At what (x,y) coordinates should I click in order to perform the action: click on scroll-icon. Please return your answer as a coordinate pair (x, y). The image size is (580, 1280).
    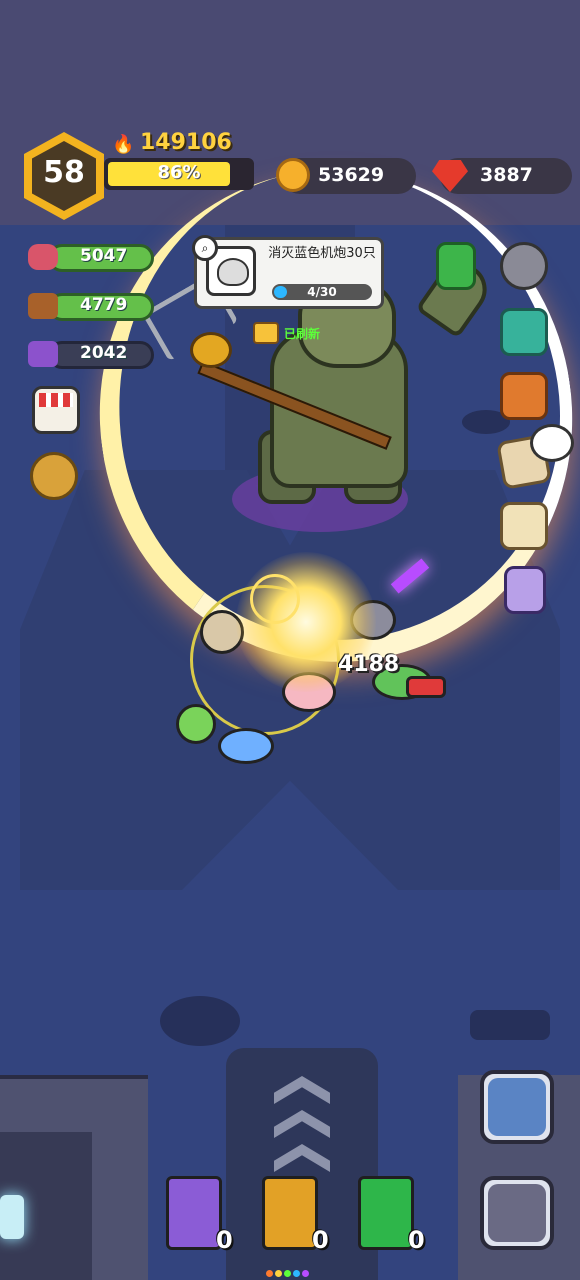
    Looking at the image, I should click on (524, 526).